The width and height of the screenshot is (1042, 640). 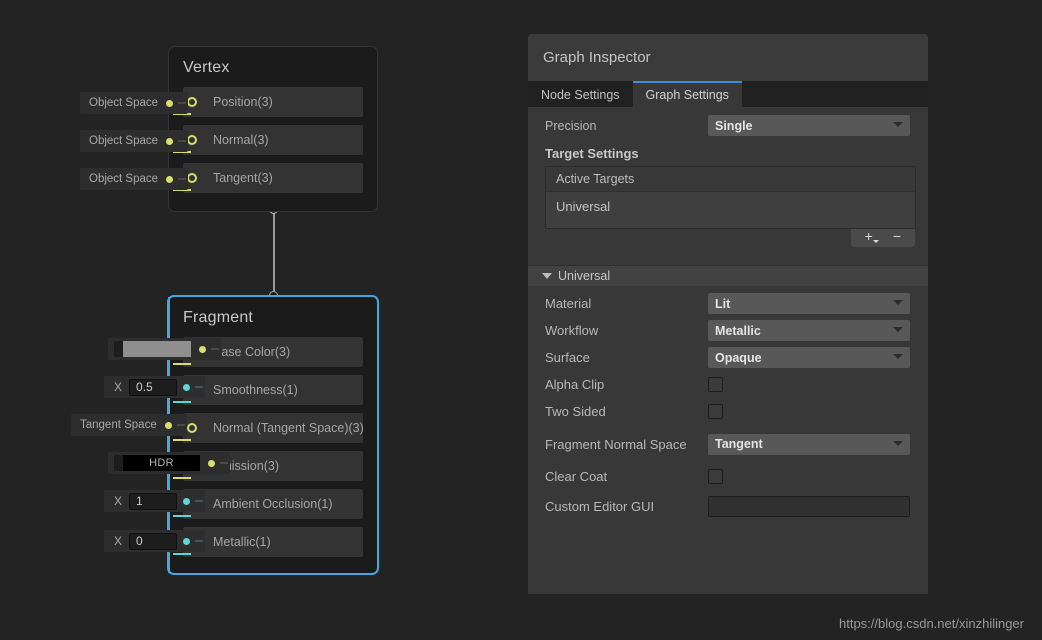 I want to click on precision-row: Precision Single, so click(x=728, y=123).